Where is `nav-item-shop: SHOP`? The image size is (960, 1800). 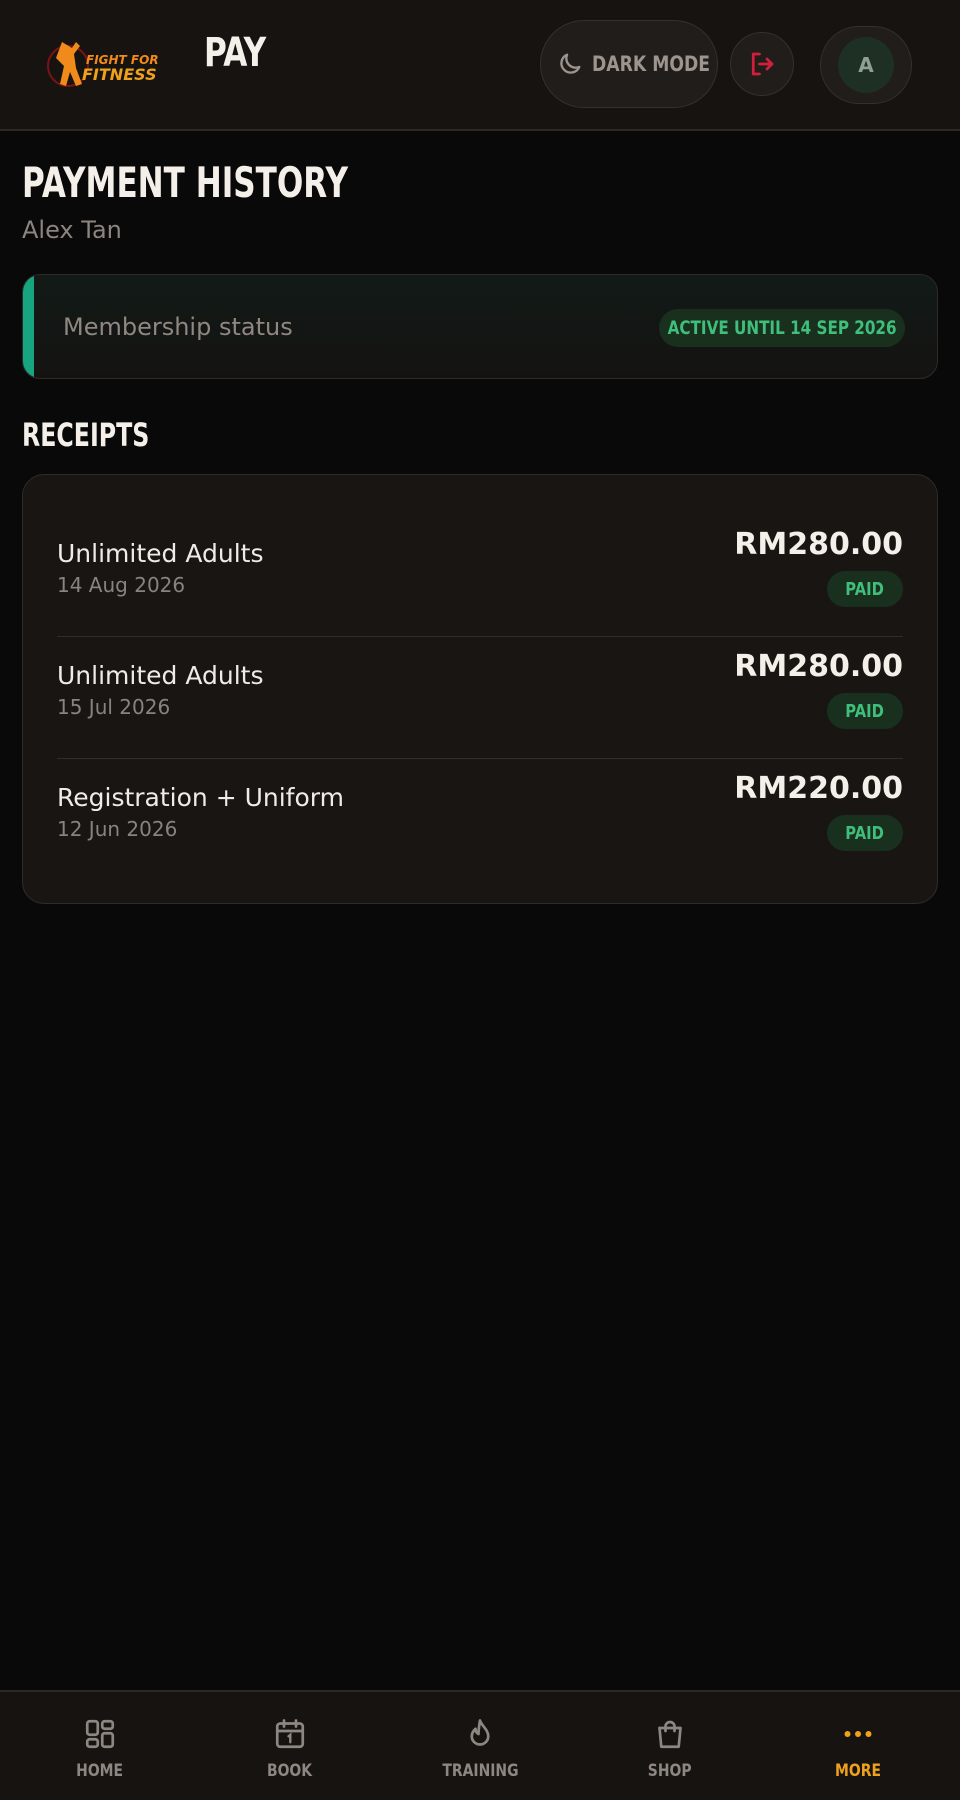 nav-item-shop: SHOP is located at coordinates (670, 1754).